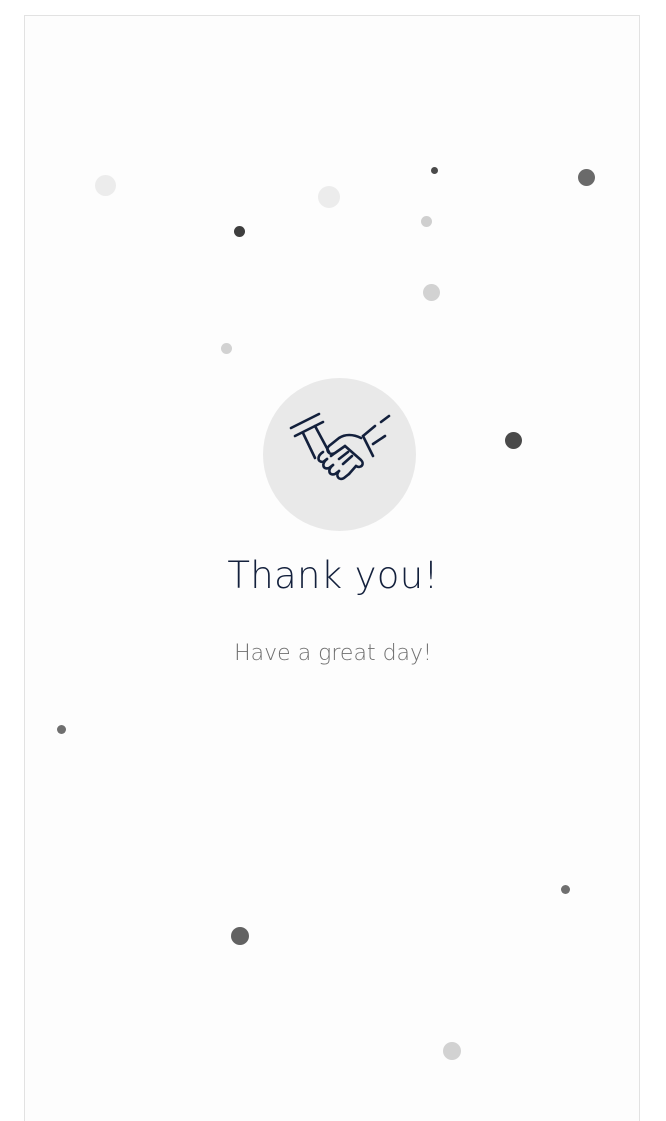  I want to click on page-subtitle: Have a great day!, so click(333, 653).